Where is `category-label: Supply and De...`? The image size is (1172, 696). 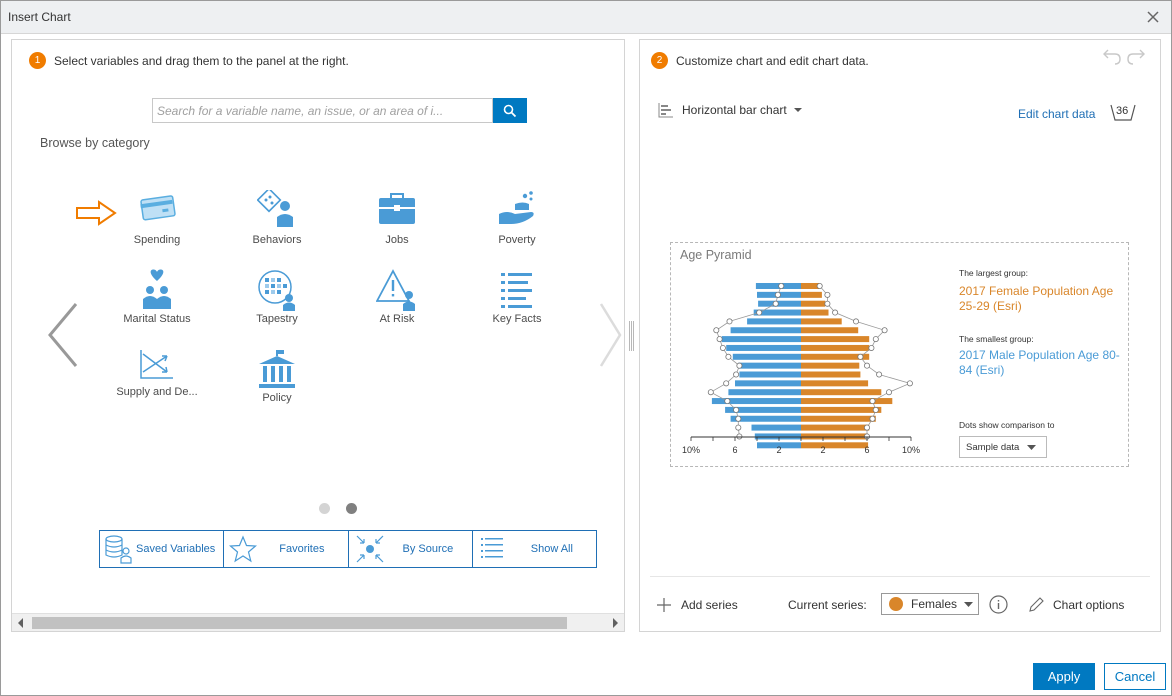
category-label: Supply and De... is located at coordinates (157, 392).